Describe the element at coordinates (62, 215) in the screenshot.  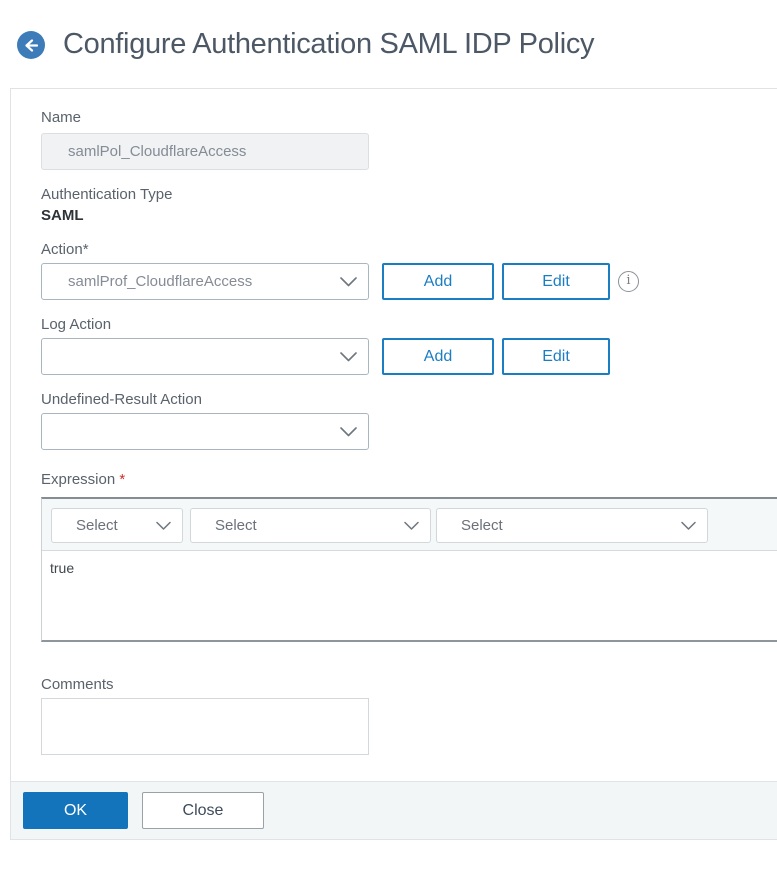
I see `auth-type-value: SAML` at that location.